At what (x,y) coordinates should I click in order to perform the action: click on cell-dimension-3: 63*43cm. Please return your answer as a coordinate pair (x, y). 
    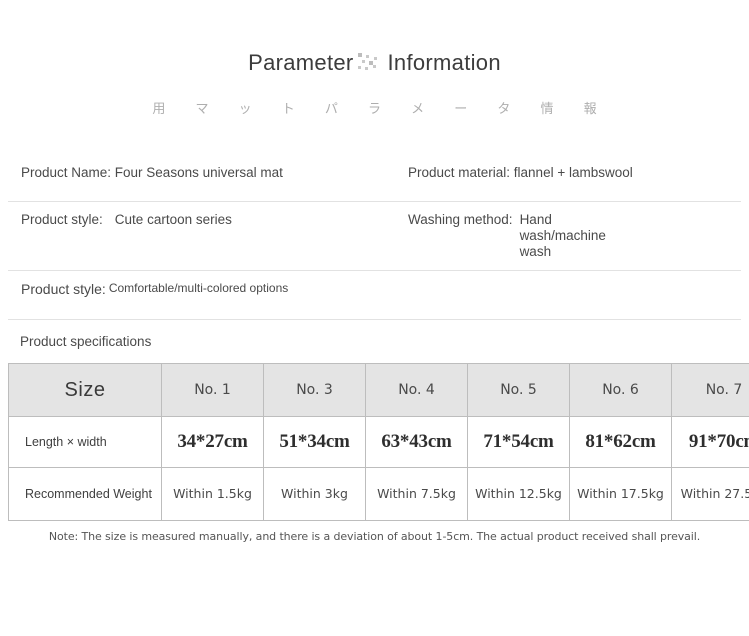
    Looking at the image, I should click on (416, 442).